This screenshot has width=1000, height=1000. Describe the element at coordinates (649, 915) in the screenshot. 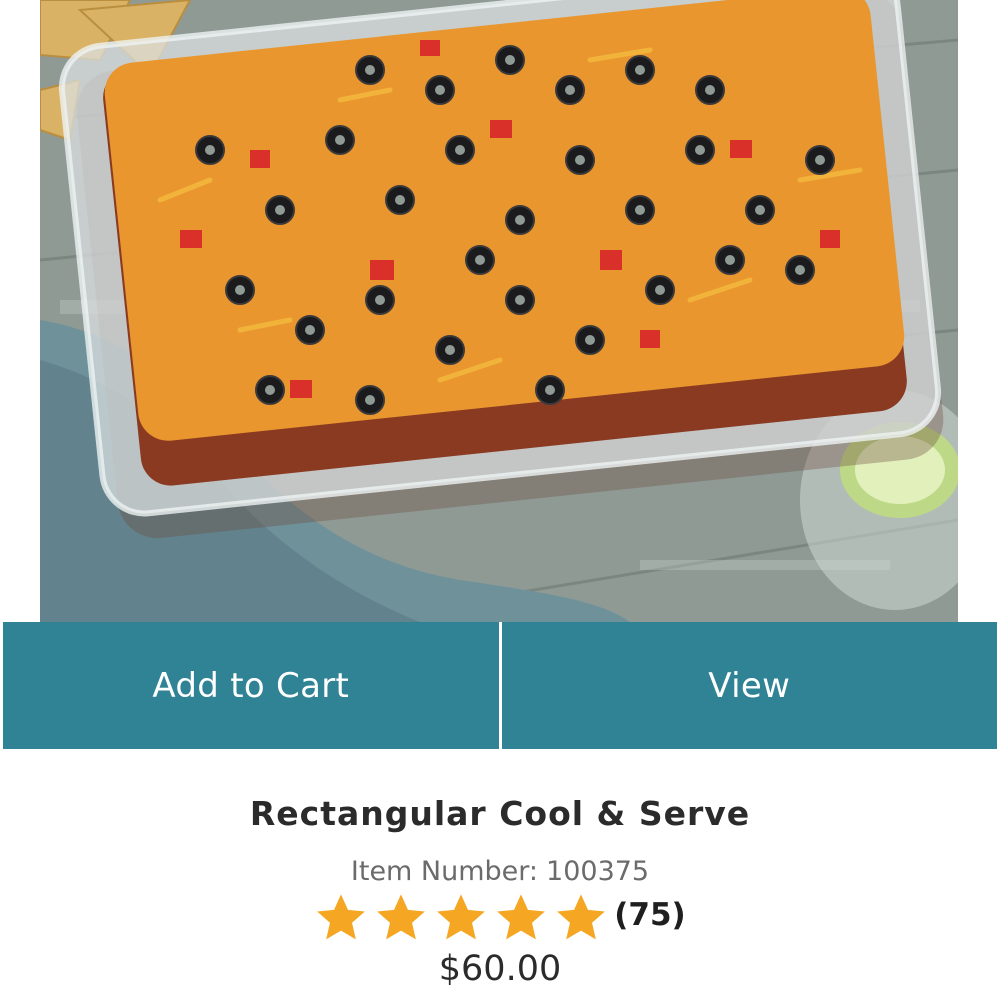

I see `review-count: (75)` at that location.